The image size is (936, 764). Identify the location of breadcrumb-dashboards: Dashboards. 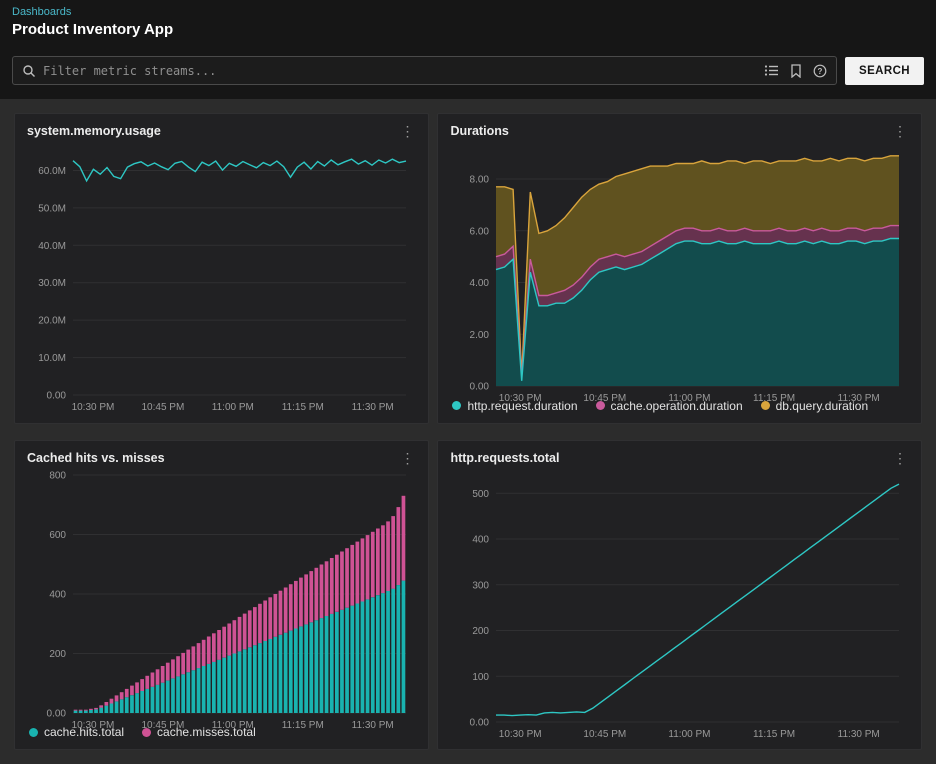
(468, 12).